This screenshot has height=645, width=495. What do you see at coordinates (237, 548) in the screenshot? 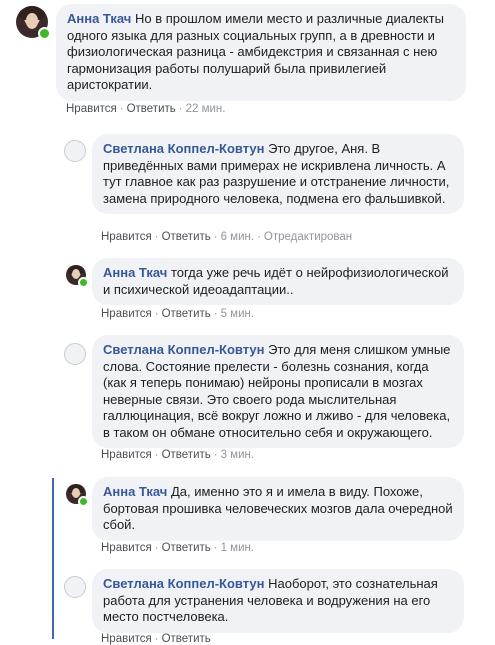
I see `comment-time: 1 мин.` at bounding box center [237, 548].